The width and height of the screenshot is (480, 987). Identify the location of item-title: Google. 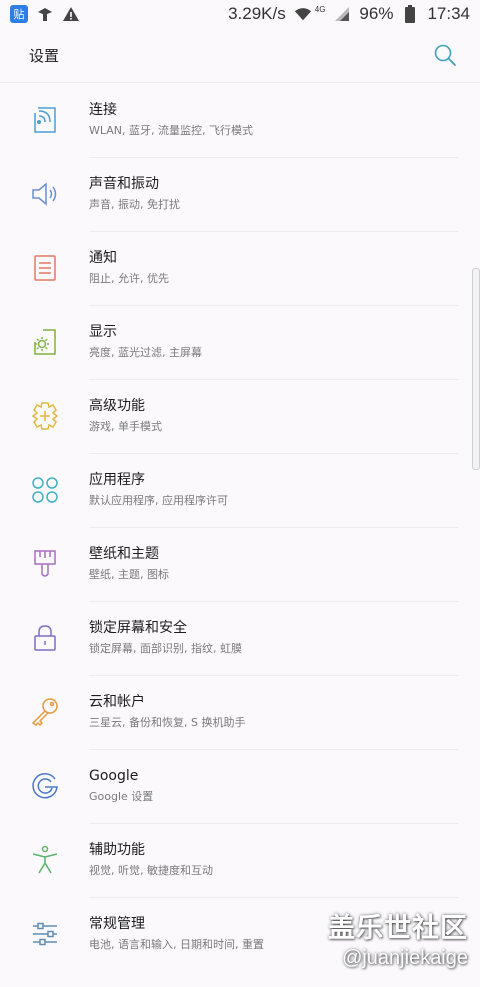
(114, 776).